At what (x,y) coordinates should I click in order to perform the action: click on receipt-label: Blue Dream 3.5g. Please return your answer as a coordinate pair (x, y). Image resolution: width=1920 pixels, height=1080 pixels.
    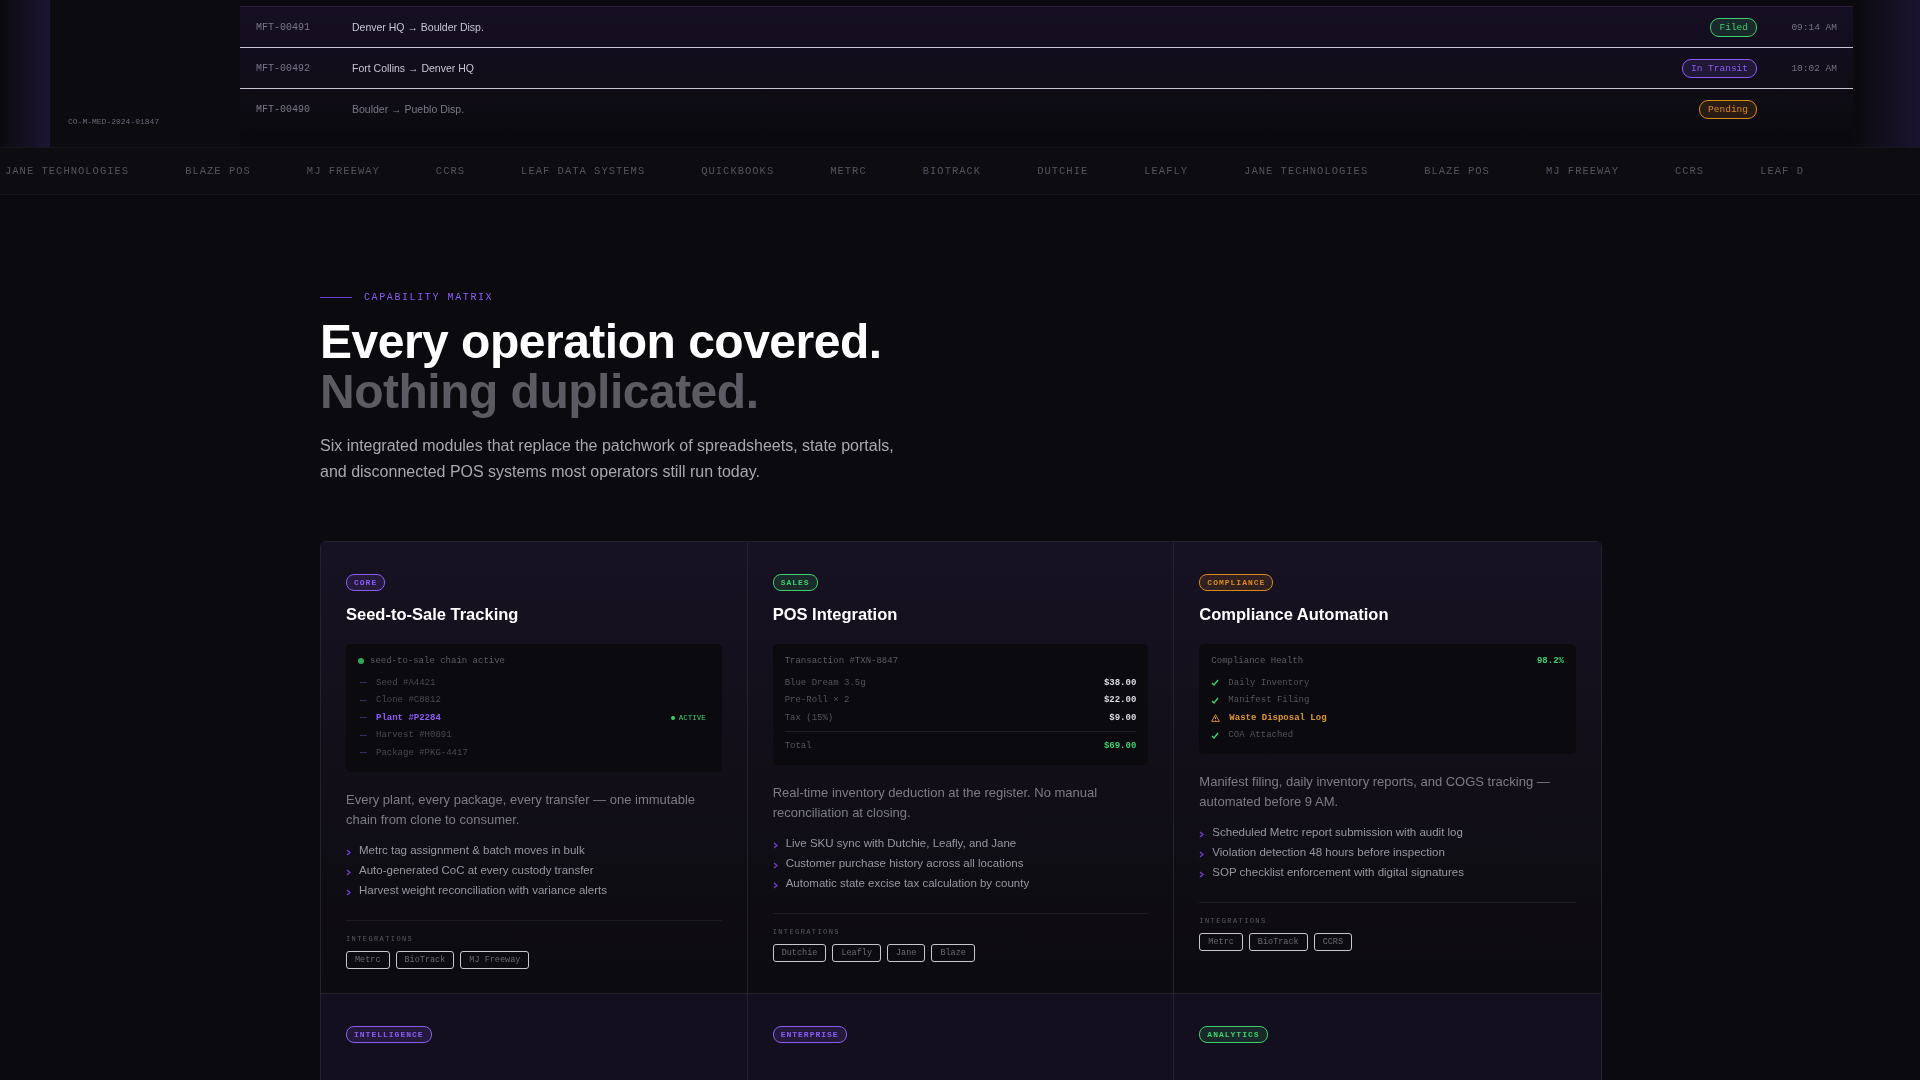
    Looking at the image, I should click on (825, 682).